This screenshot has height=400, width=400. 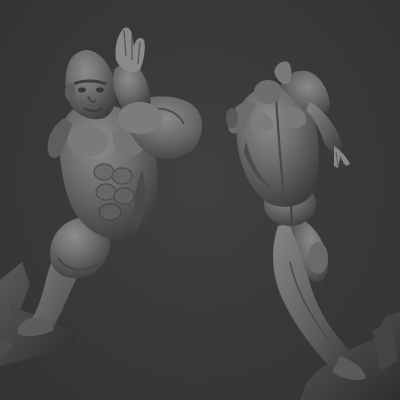 I want to click on front-head, so click(x=90, y=85).